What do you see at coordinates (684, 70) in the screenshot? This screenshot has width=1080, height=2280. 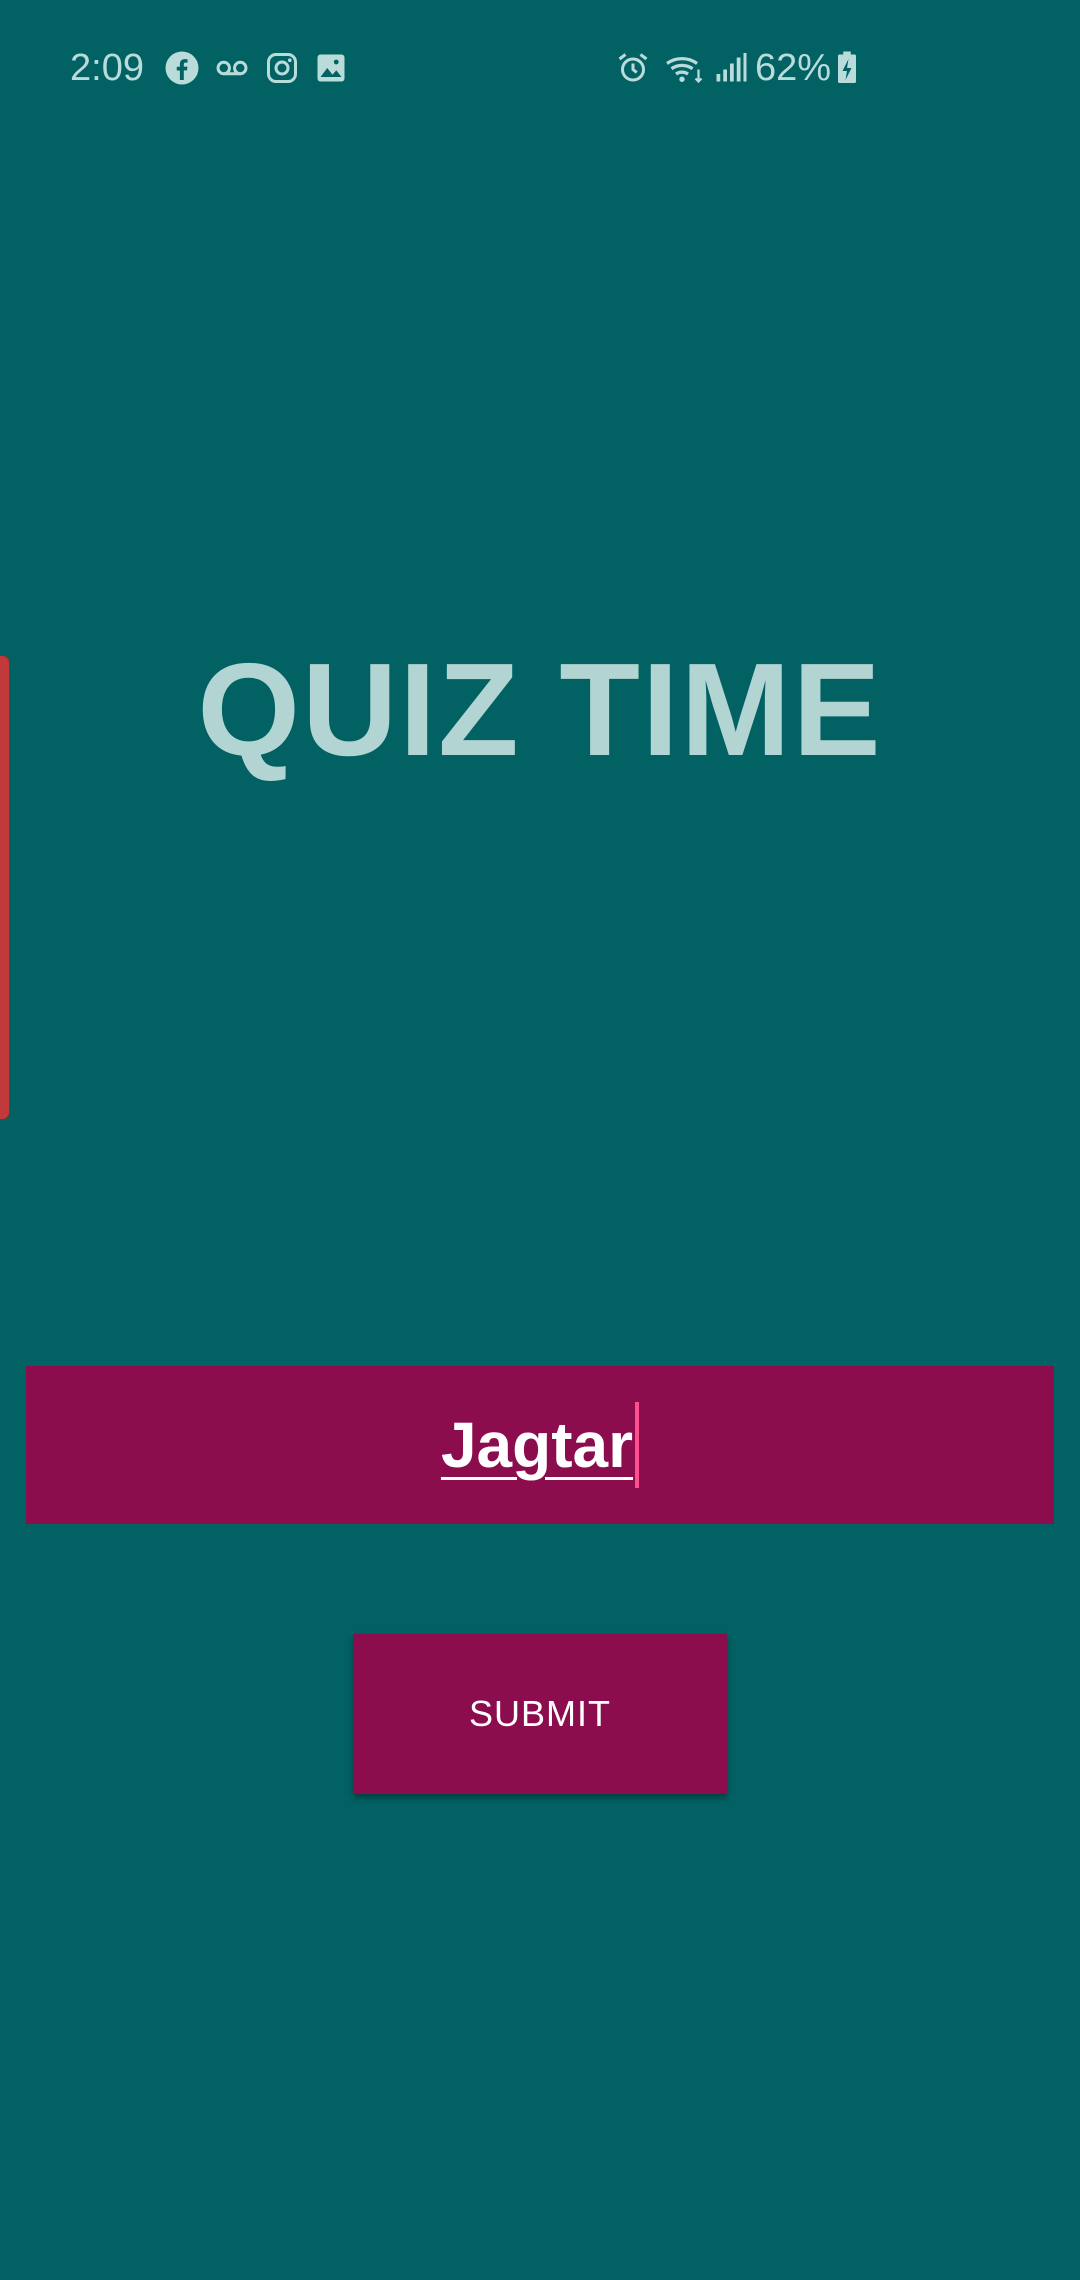 I see `wifi-icon` at bounding box center [684, 70].